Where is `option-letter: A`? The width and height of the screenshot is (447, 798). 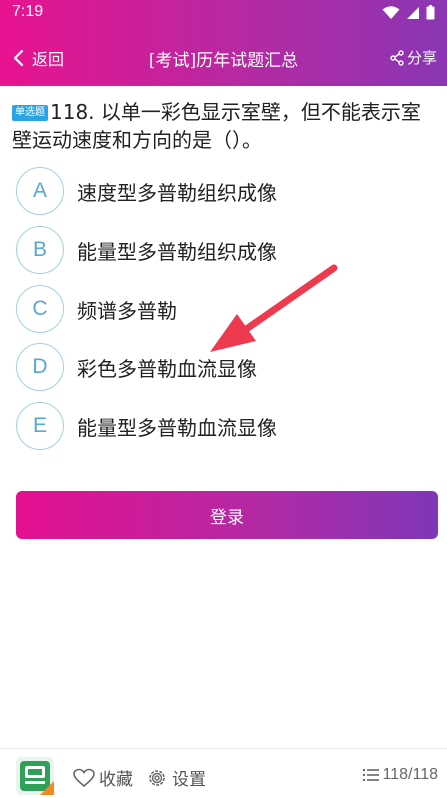
option-letter: A is located at coordinates (40, 191).